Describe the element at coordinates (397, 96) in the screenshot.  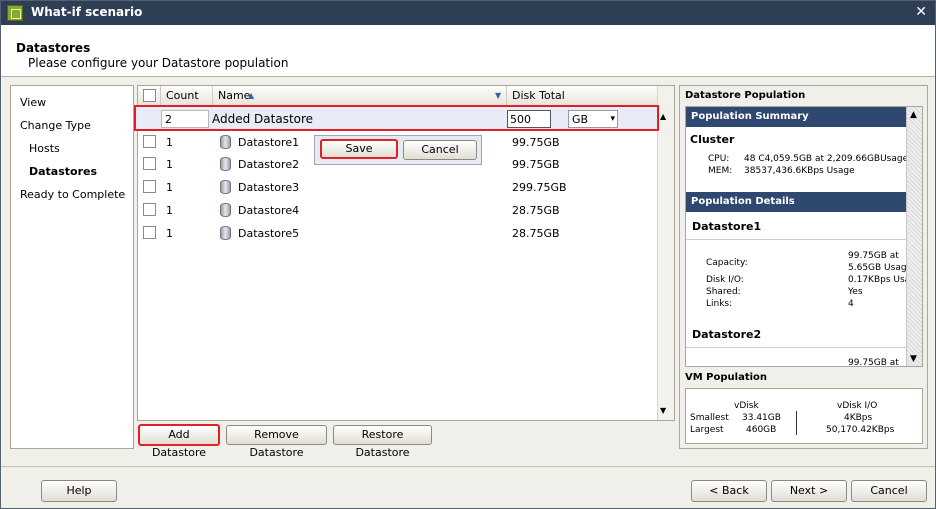
I see `grid-header: Count Name ▲ ▼ Disk Total` at that location.